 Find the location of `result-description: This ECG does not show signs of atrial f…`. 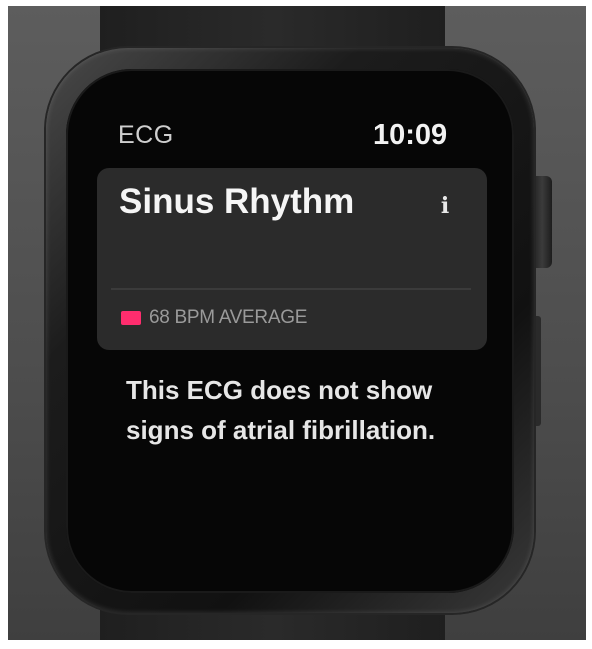

result-description: This ECG does not show signs of atrial f… is located at coordinates (281, 410).